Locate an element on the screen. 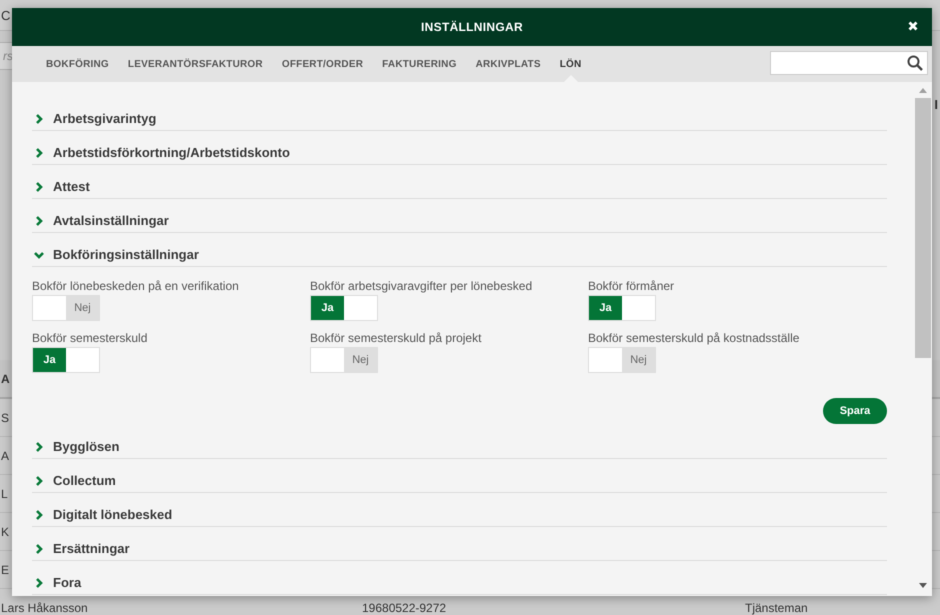 The width and height of the screenshot is (940, 615). dialog-title: INSTÄLLNINGAR is located at coordinates (472, 27).